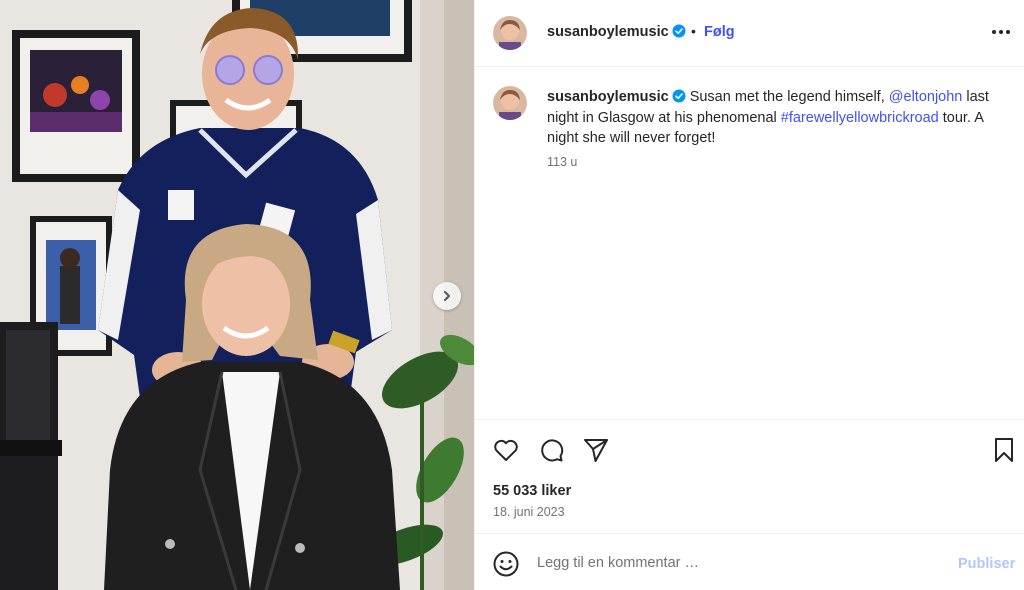 Image resolution: width=1024 pixels, height=590 pixels. What do you see at coordinates (616, 32) in the screenshot?
I see `author-username: susanboylemusic` at bounding box center [616, 32].